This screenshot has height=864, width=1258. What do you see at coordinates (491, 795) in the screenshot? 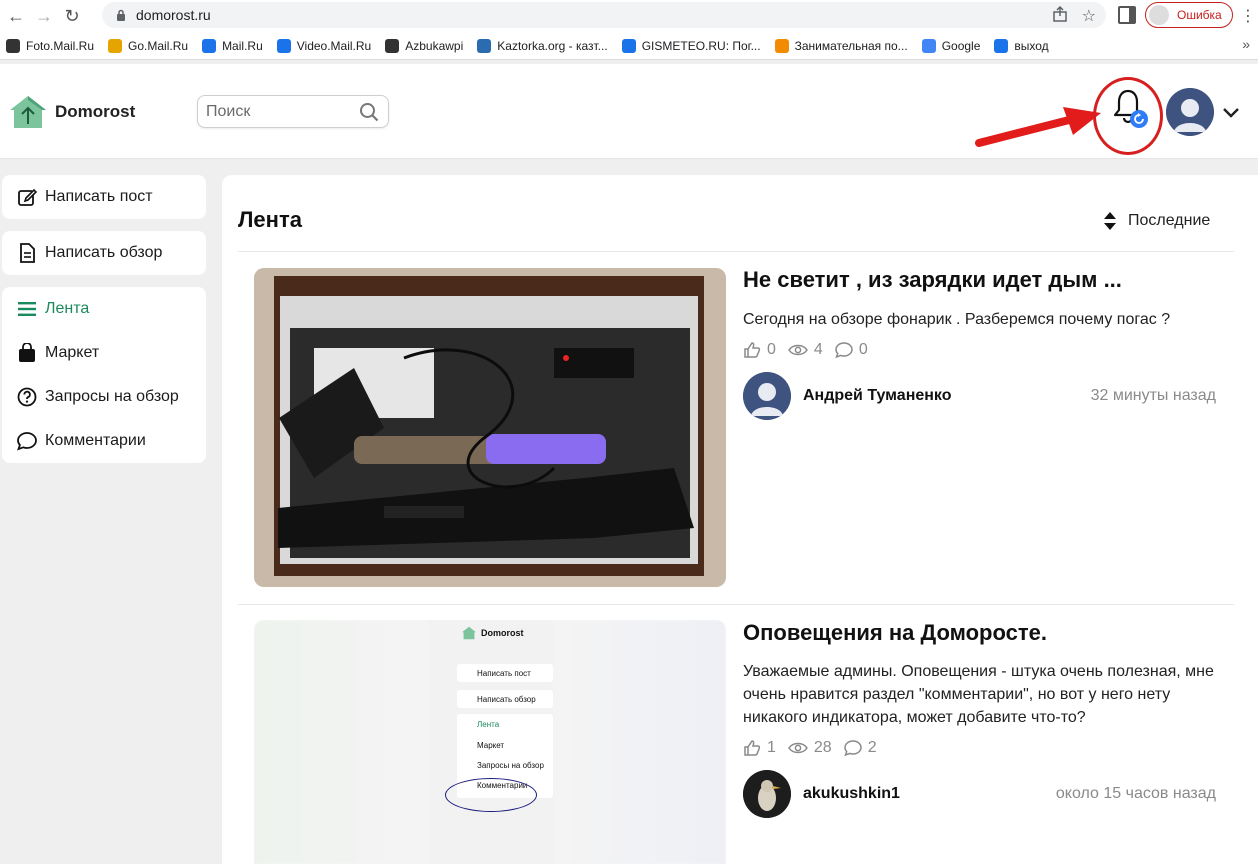
I see `thumb-annotation-circle` at bounding box center [491, 795].